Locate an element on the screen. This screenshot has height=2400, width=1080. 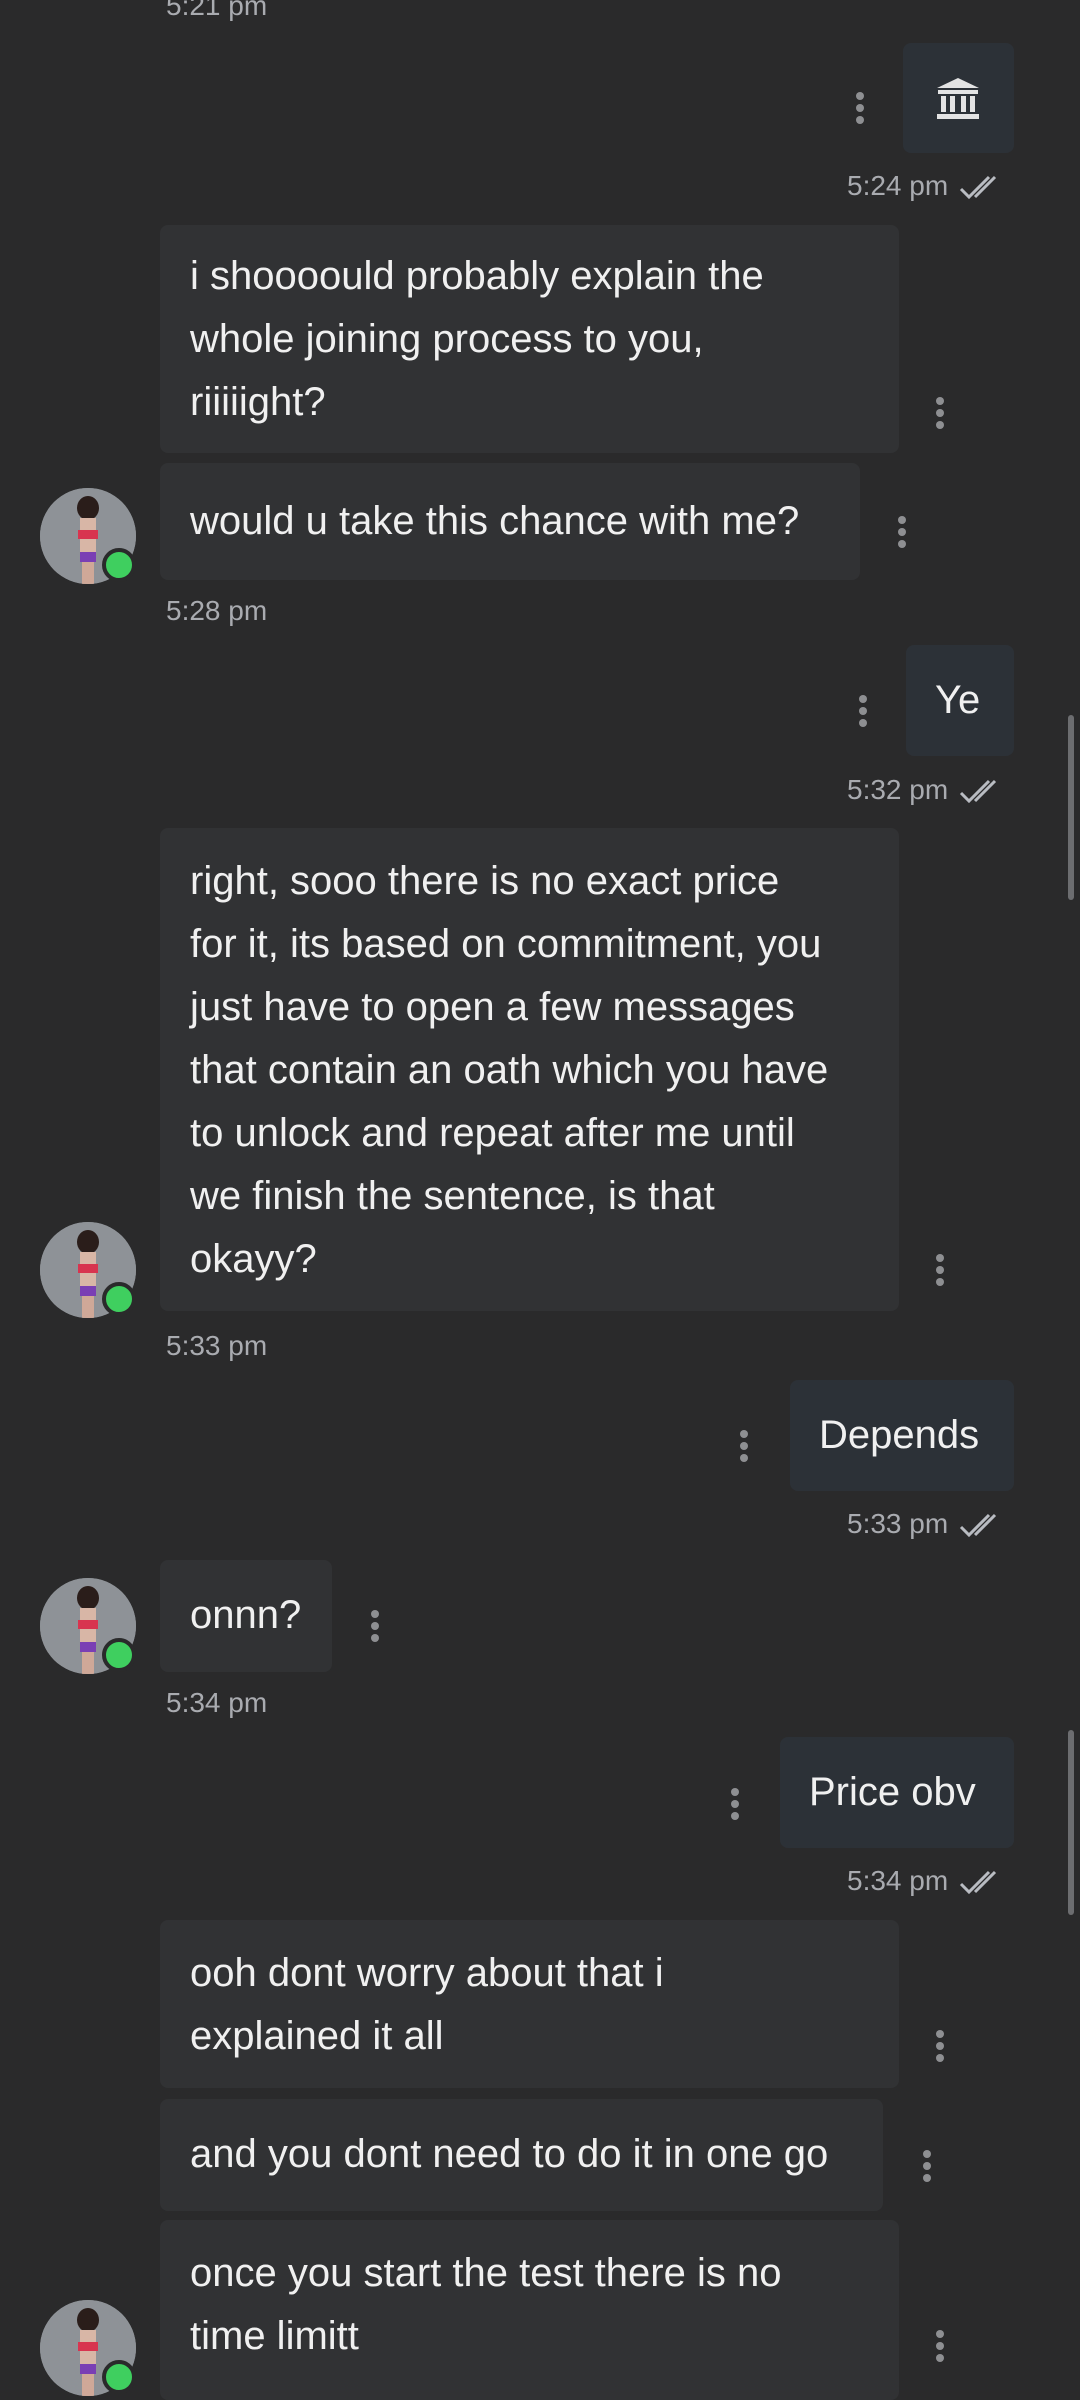
outgoing-message-bubble is located at coordinates (958, 98).